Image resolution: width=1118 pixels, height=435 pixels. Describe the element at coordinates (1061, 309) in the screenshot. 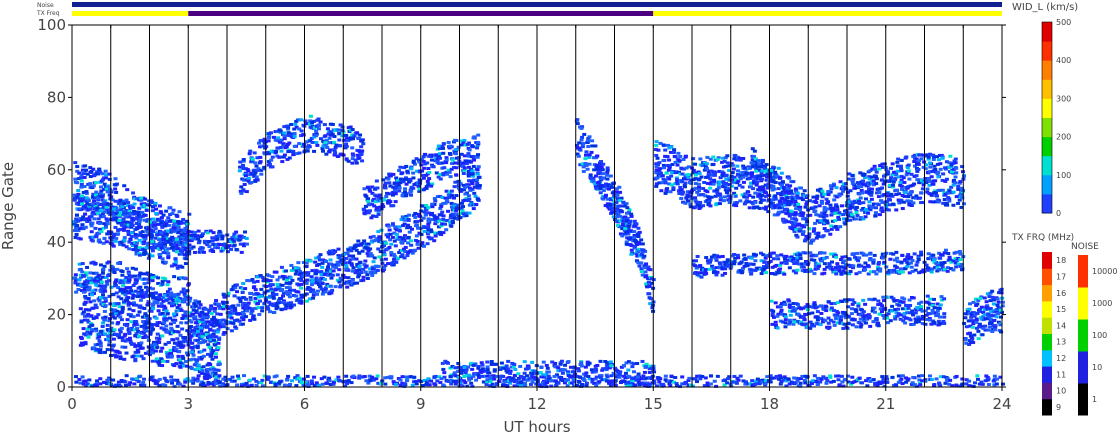

I see `txfreq-scale-tick-6: 15` at that location.